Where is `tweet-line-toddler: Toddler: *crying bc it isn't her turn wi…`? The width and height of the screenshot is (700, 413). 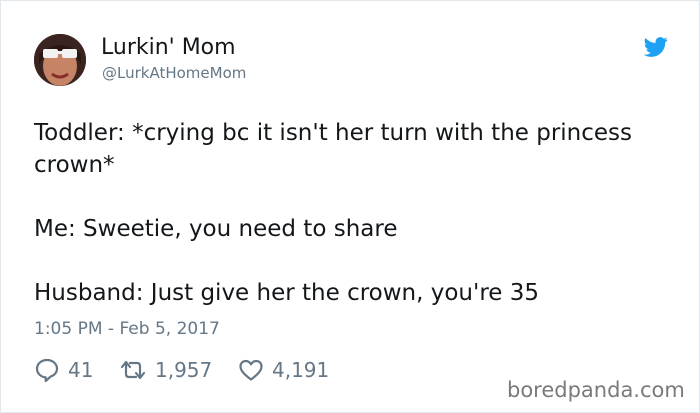
tweet-line-toddler: Toddler: *crying bc it isn't her turn wi… is located at coordinates (333, 149).